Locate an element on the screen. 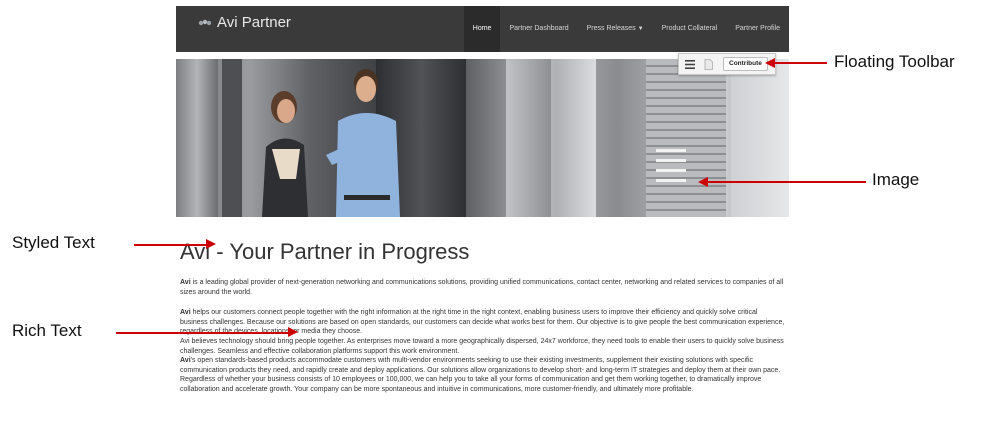 The height and width of the screenshot is (422, 998). annotation-rich-text: Rich Text is located at coordinates (47, 330).